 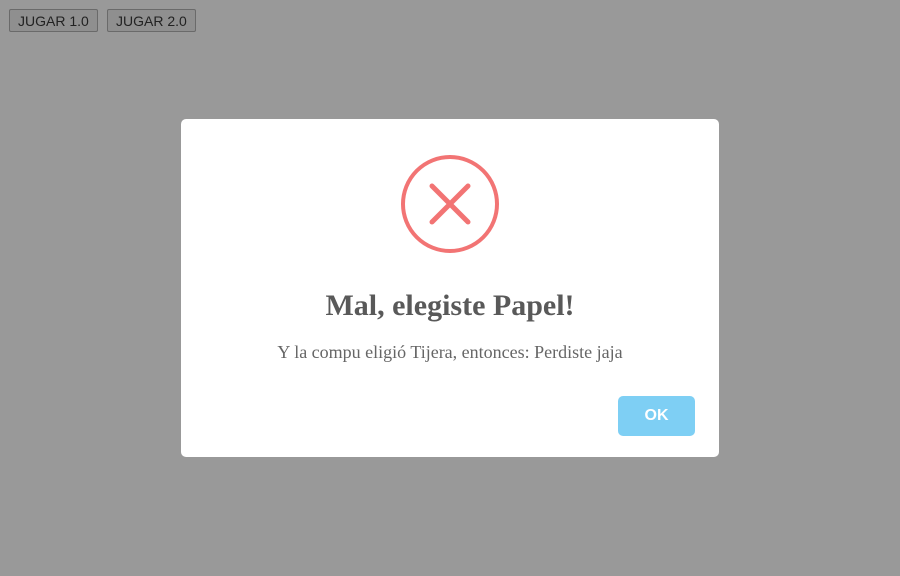 I want to click on dialog-title: Mal, elegiste Papel!, so click(x=450, y=305).